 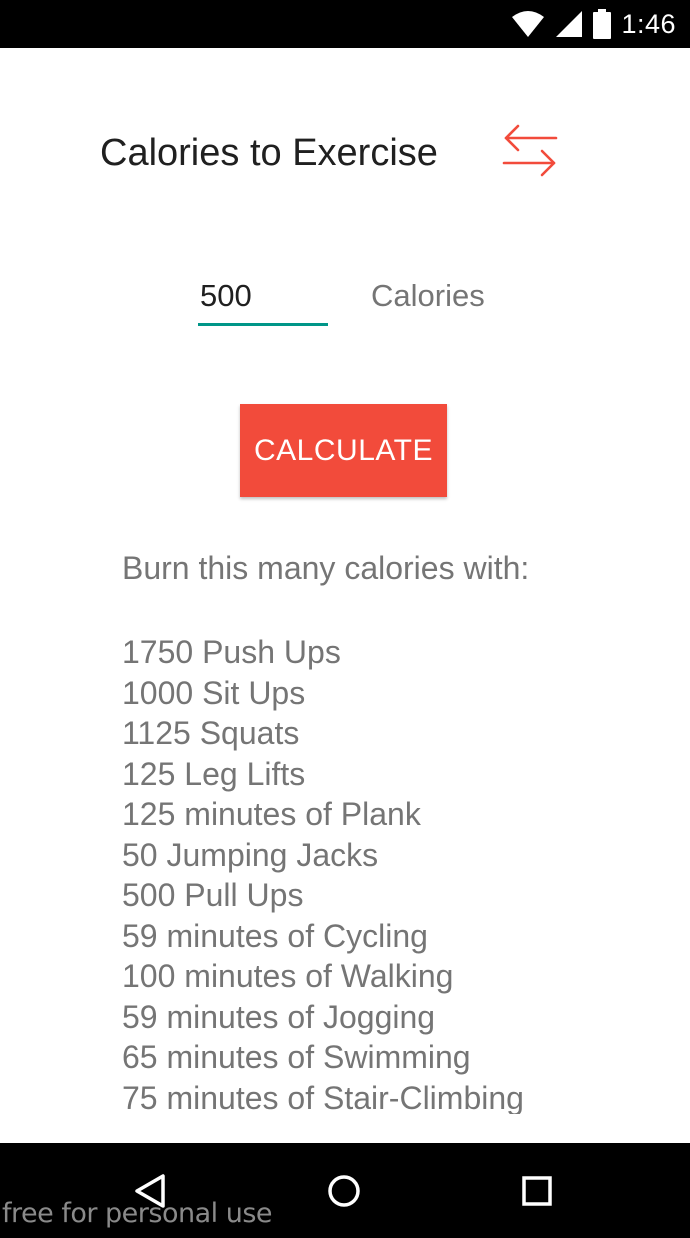 I want to click on result-item: 1750 Push Ups, so click(x=231, y=652).